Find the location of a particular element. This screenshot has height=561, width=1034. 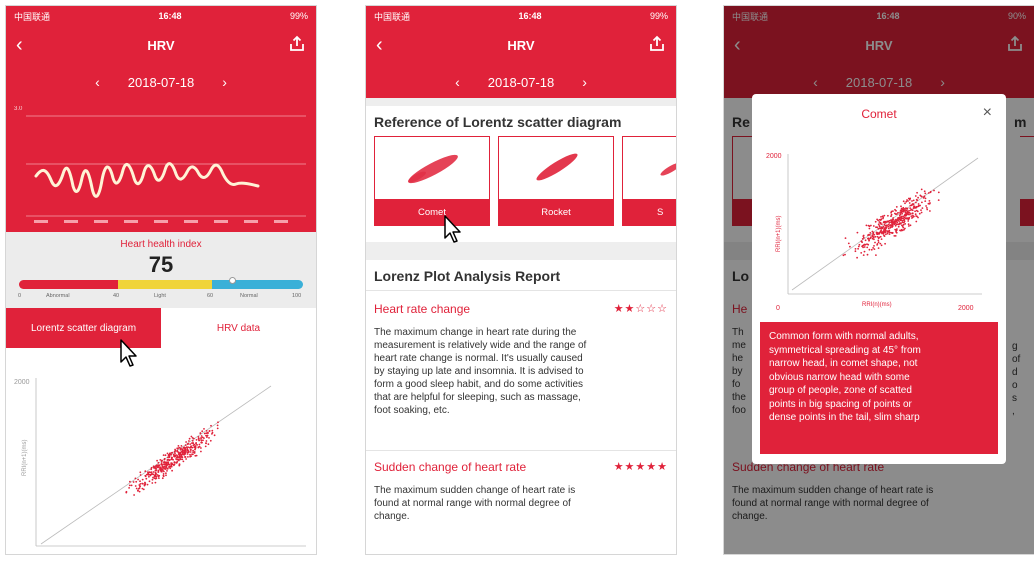

section-gap is located at coordinates (521, 102).